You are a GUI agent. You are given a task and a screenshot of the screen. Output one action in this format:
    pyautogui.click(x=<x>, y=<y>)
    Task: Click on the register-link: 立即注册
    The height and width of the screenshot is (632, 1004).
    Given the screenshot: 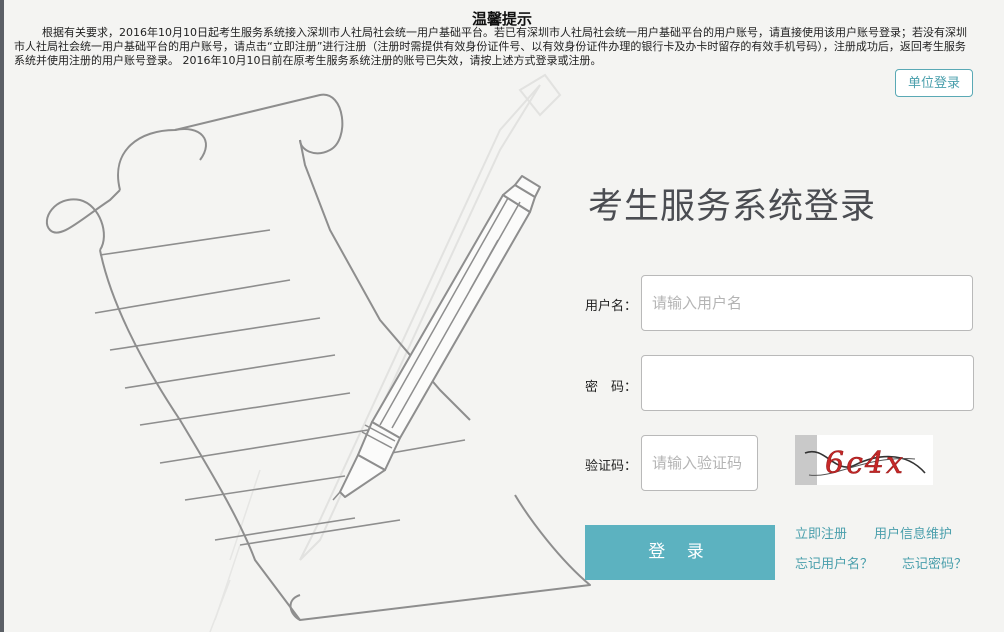 What is the action you would take?
    pyautogui.click(x=821, y=532)
    